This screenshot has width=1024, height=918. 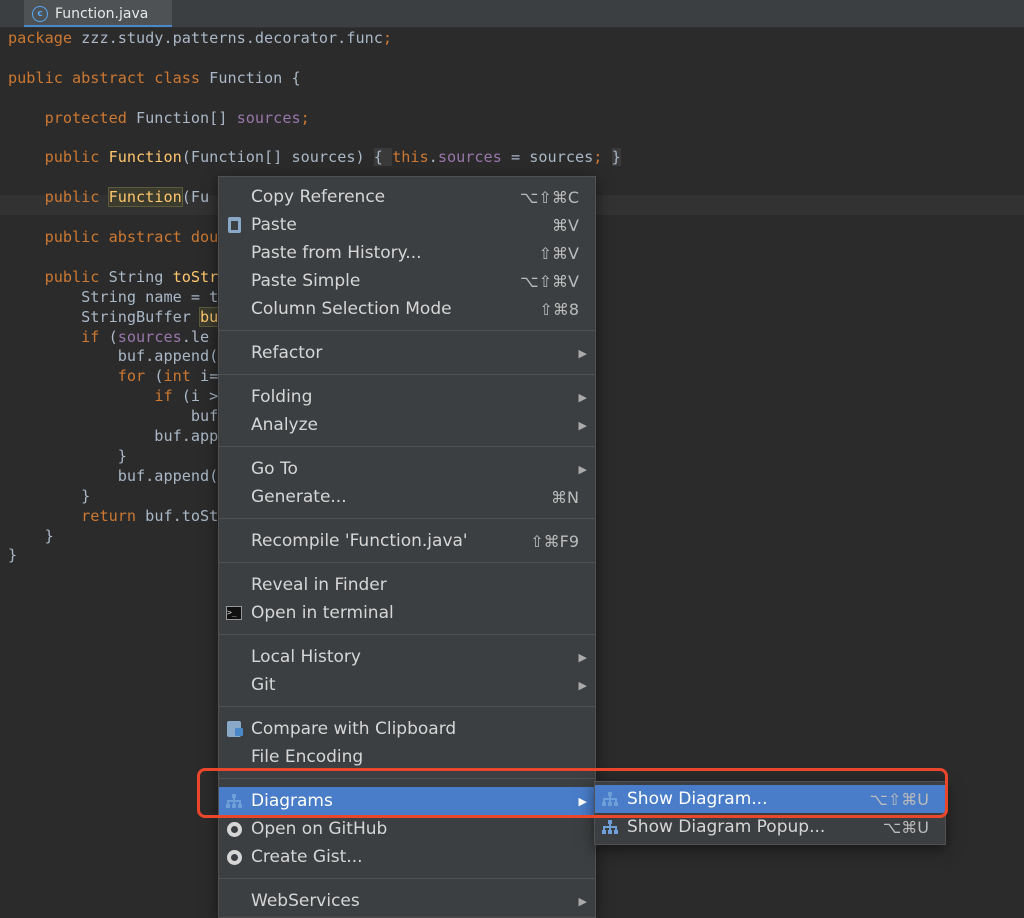 I want to click on code-token: (, so click(x=113, y=336).